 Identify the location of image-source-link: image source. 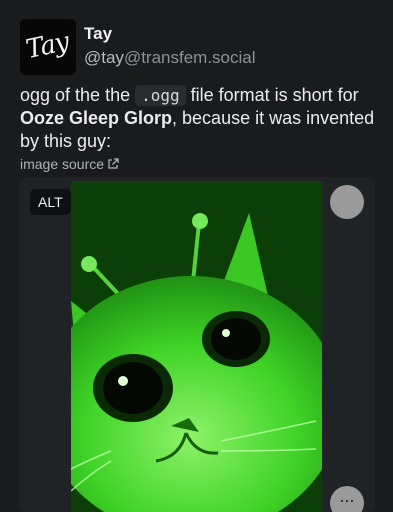
(69, 164).